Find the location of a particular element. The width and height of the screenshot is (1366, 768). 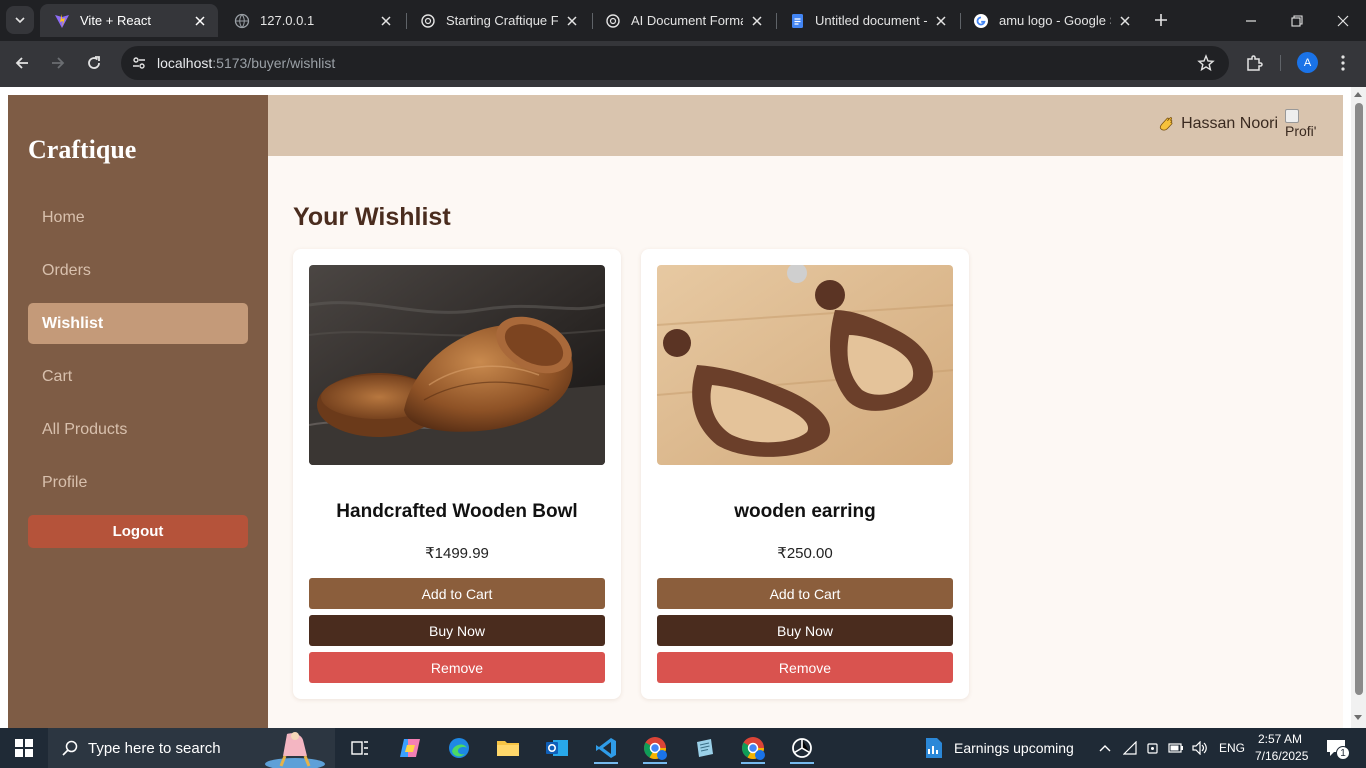

new-tab-button is located at coordinates (1161, 20).